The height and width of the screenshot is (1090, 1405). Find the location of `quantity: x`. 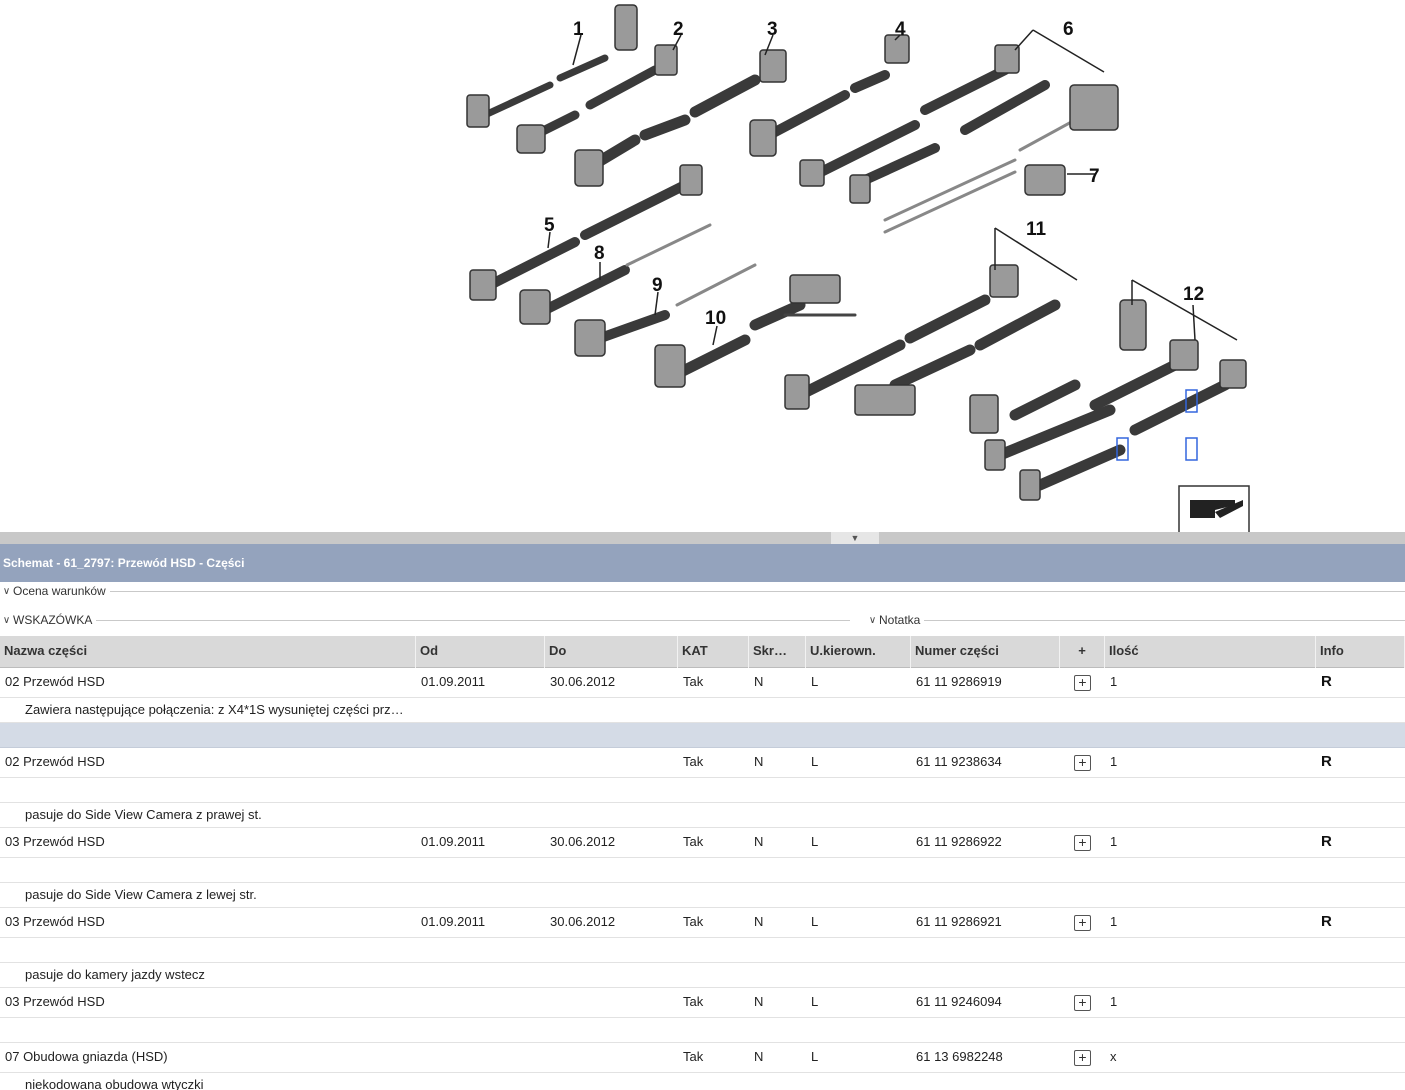

quantity: x is located at coordinates (1113, 1056).